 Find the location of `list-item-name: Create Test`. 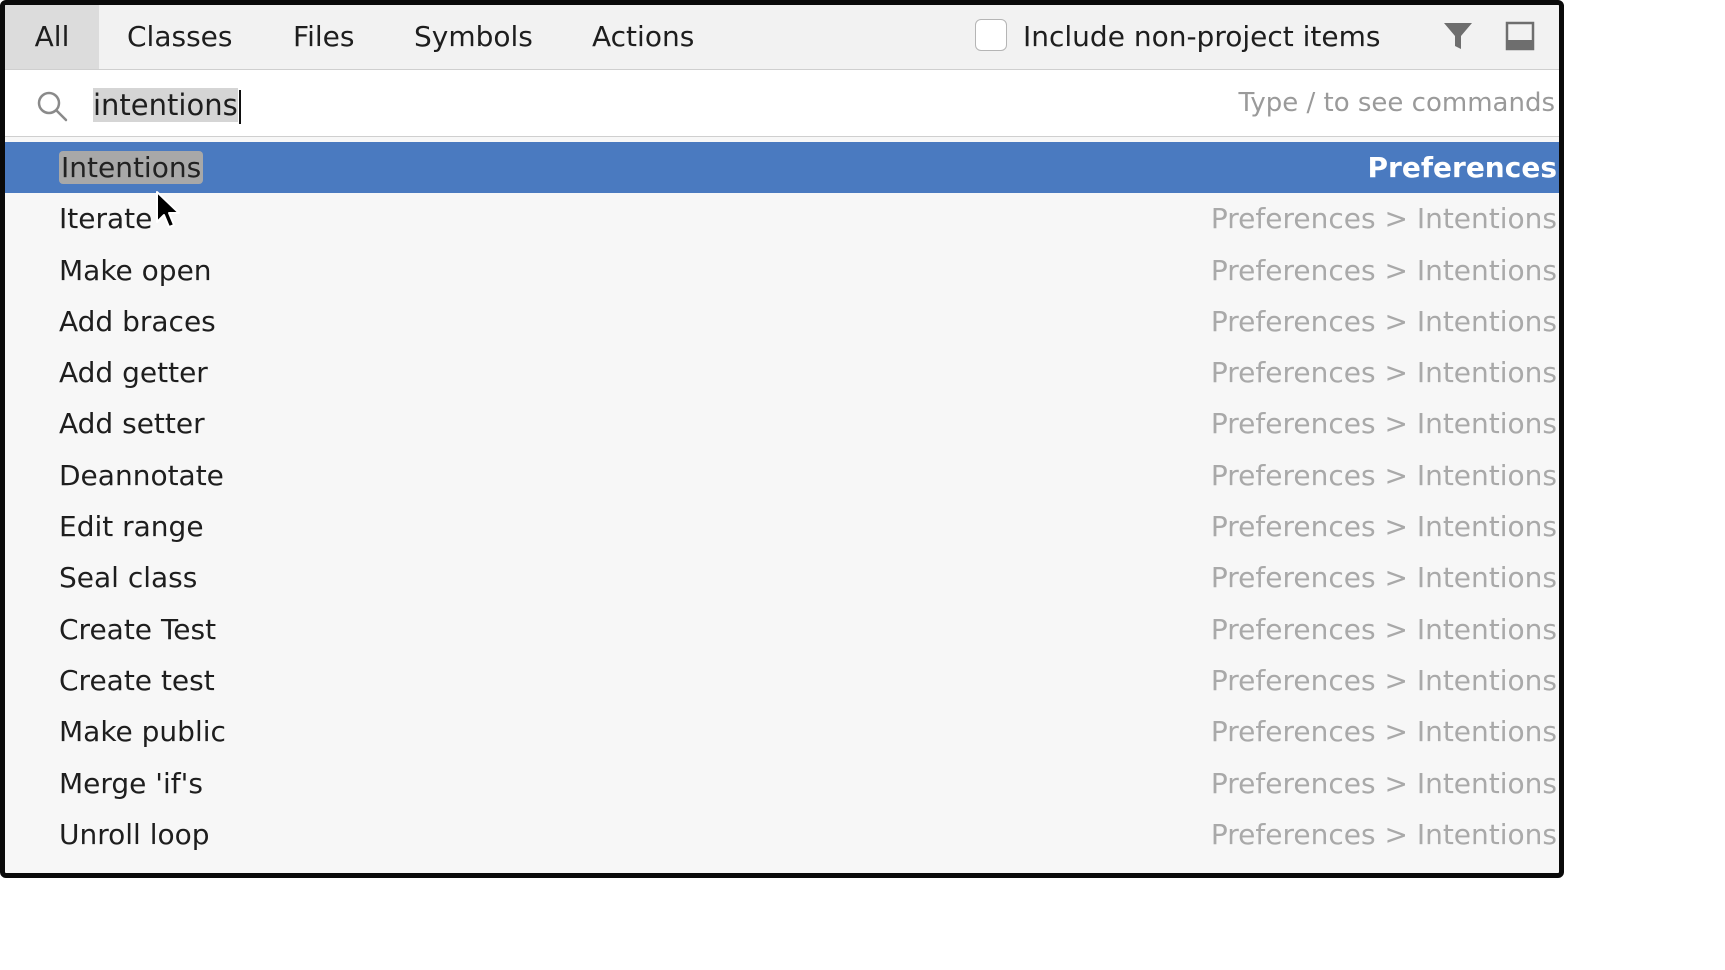

list-item-name: Create Test is located at coordinates (138, 629).